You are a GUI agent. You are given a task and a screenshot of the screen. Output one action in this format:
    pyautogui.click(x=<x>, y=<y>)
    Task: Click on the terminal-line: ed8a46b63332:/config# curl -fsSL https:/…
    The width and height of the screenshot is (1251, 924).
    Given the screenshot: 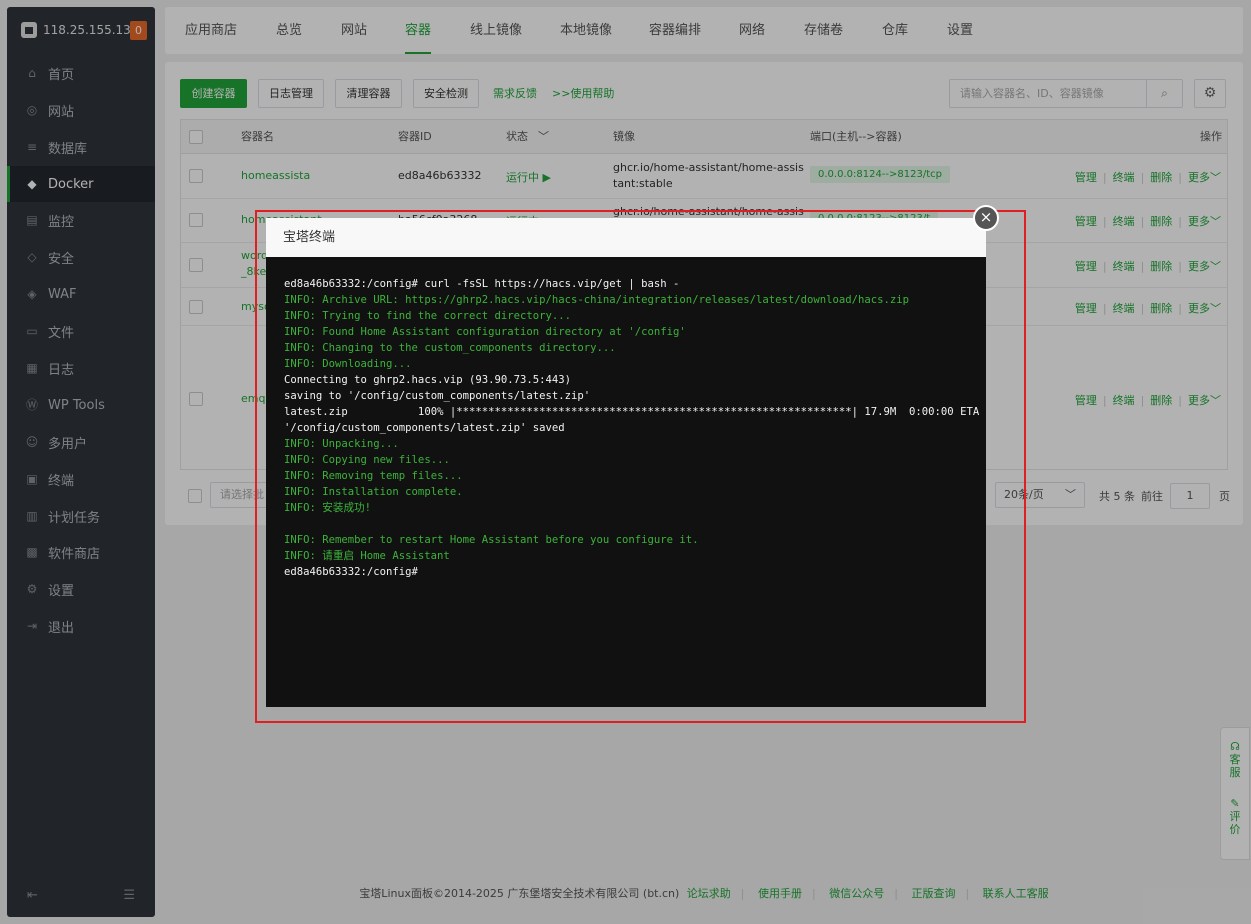 What is the action you would take?
    pyautogui.click(x=482, y=284)
    